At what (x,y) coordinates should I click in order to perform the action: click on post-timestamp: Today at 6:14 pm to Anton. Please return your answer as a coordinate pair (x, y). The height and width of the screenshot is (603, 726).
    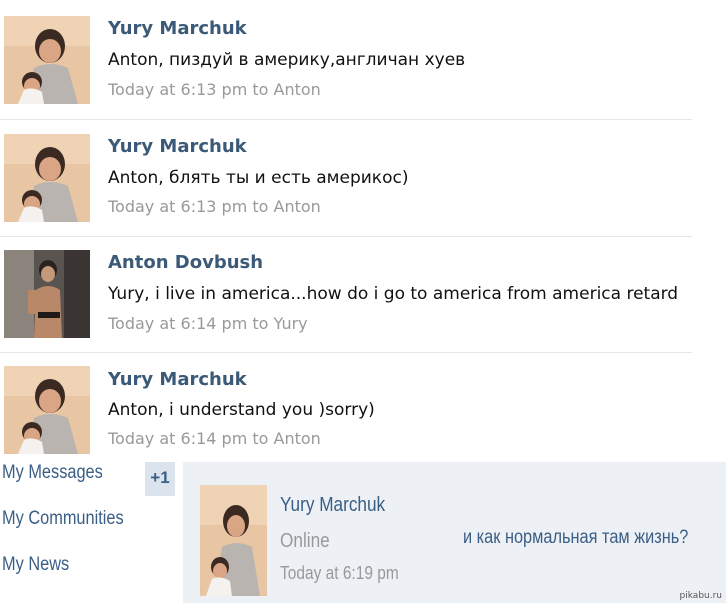
    Looking at the image, I should click on (214, 438).